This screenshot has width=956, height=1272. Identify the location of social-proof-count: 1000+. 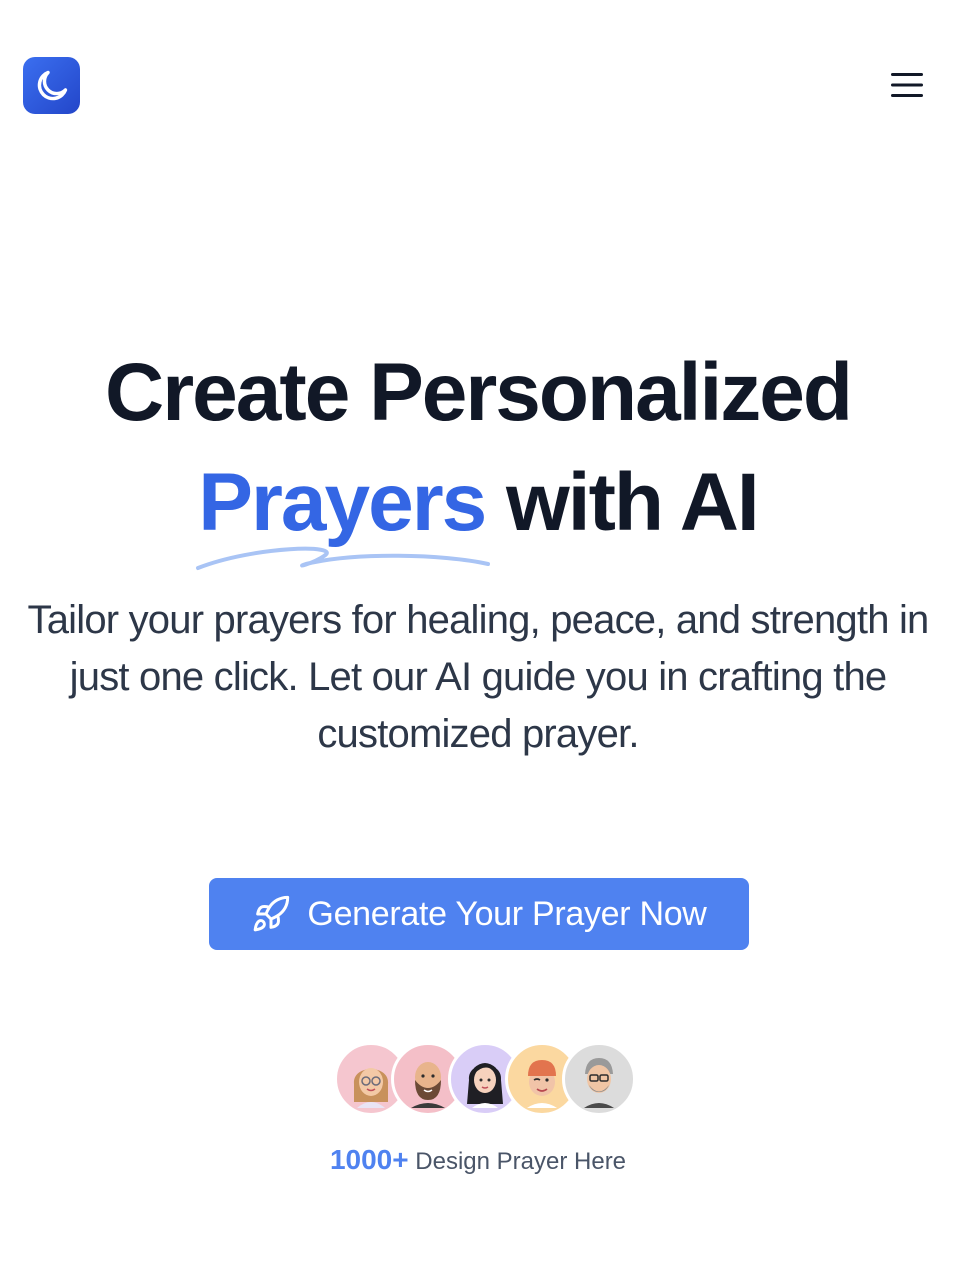
(369, 1159).